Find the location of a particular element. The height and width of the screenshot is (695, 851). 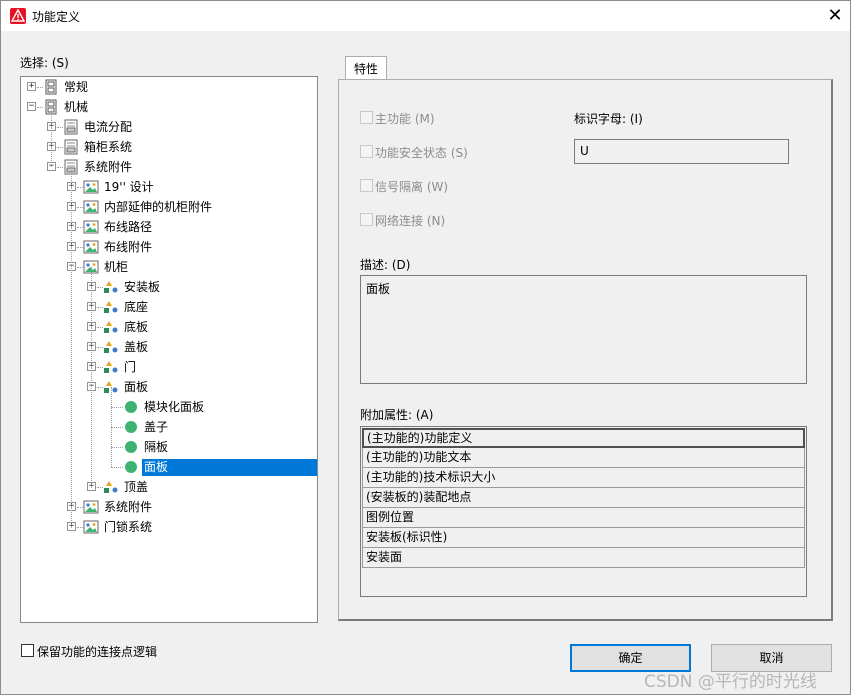

tree-item: + 顶盖 is located at coordinates (169, 487).